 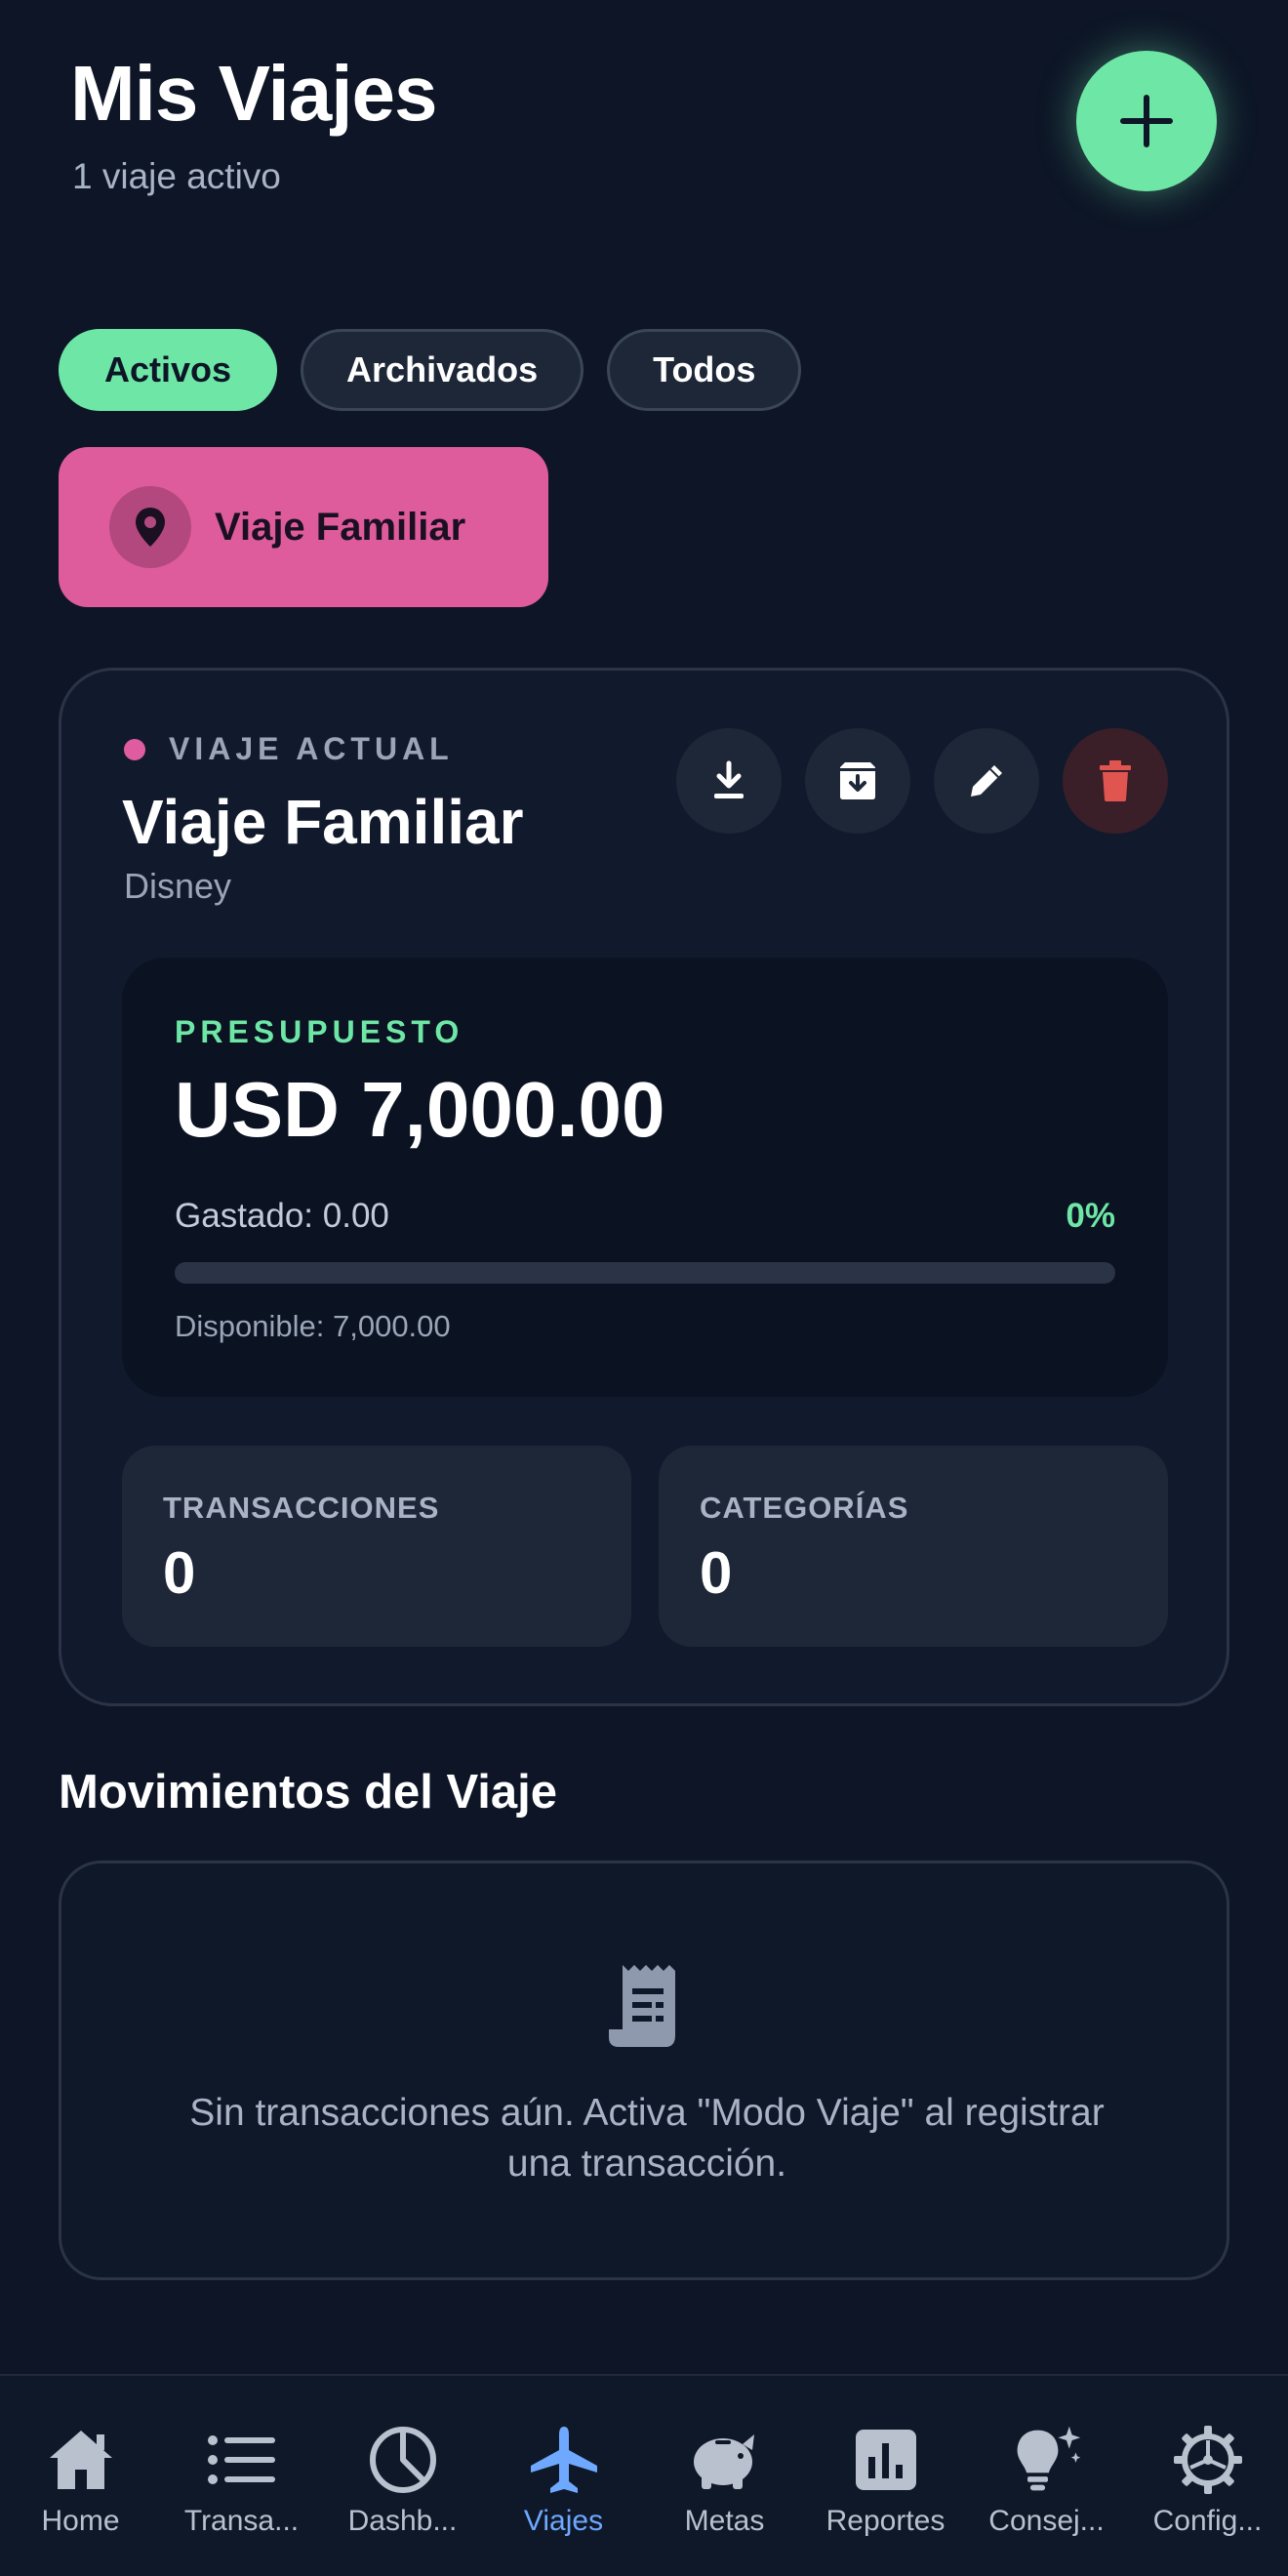 What do you see at coordinates (323, 822) in the screenshot?
I see `trip-name: Viaje Familiar` at bounding box center [323, 822].